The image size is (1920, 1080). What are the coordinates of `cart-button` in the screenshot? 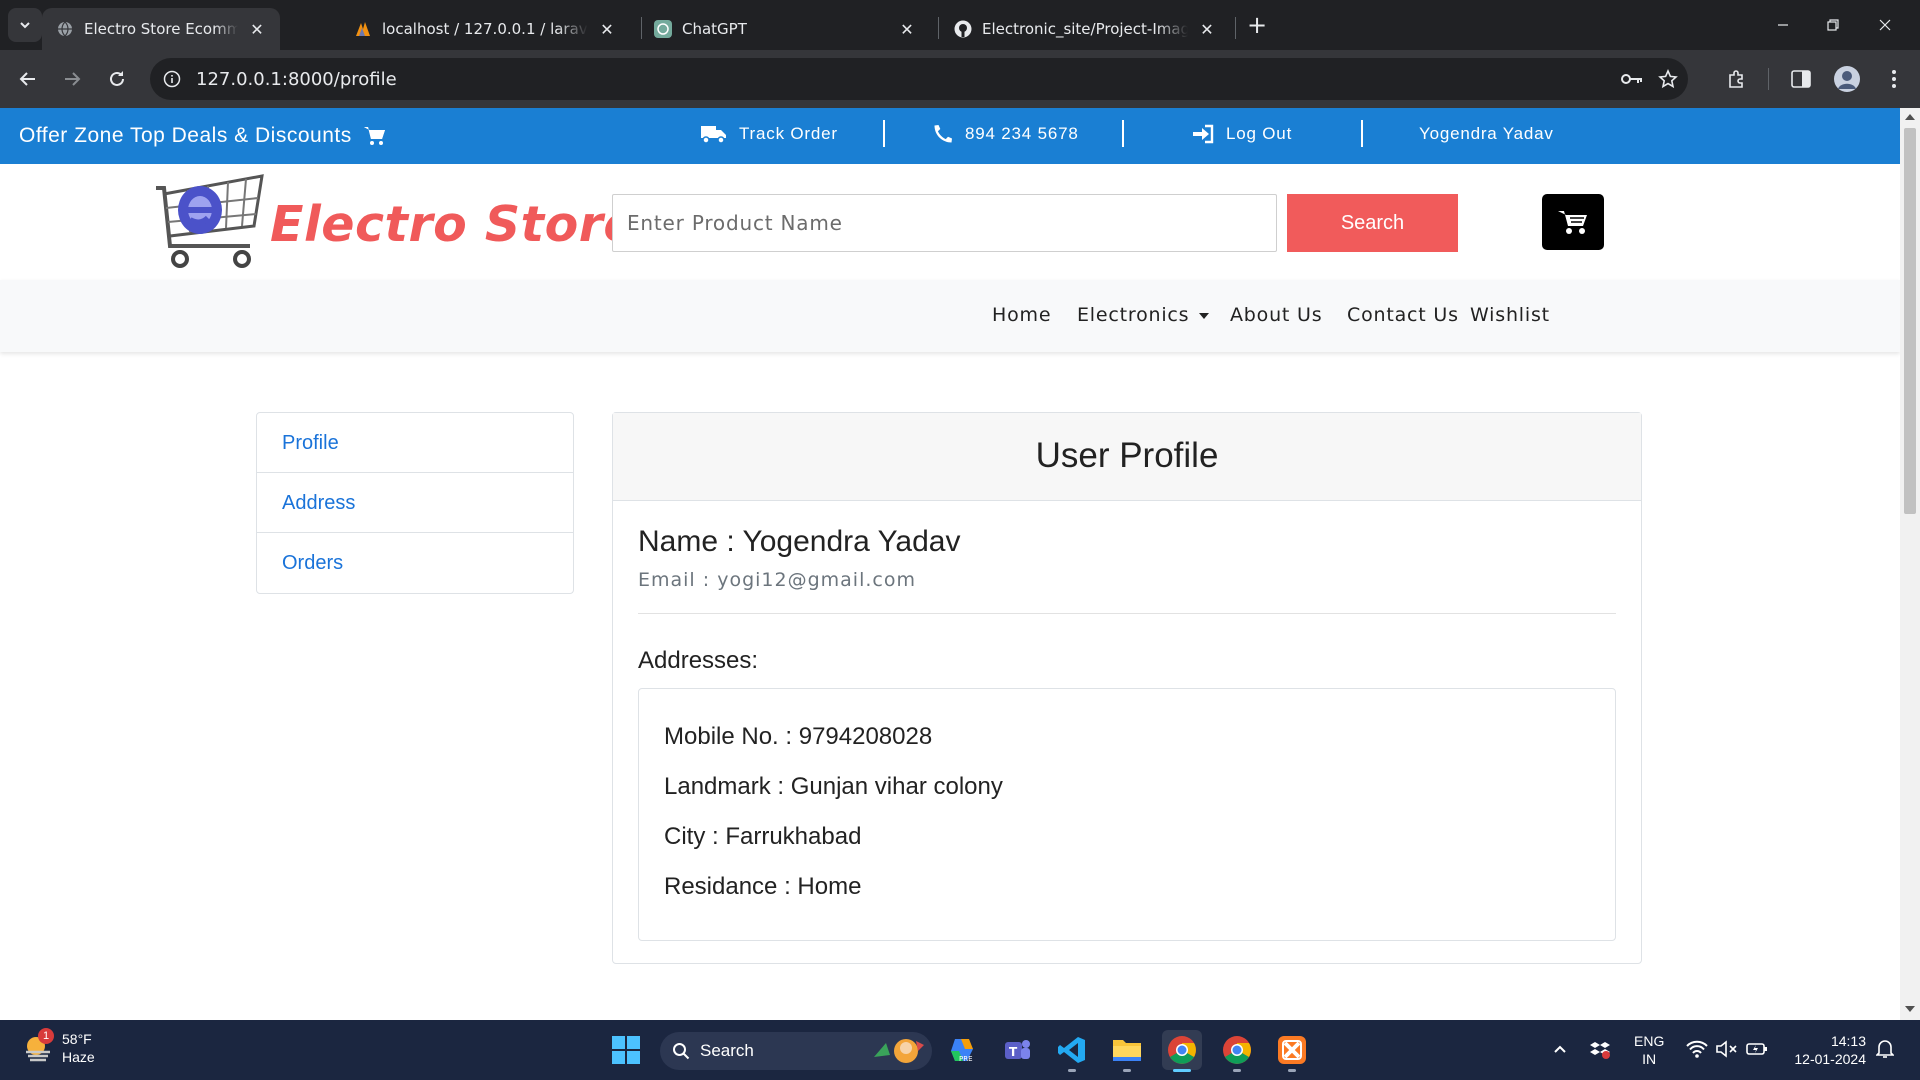 It's located at (1573, 222).